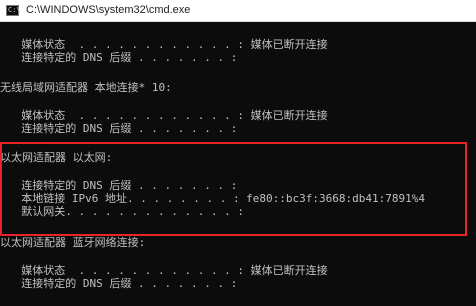 This screenshot has height=306, width=476. I want to click on cmd-icon-glyph: C:\, so click(14, 10).